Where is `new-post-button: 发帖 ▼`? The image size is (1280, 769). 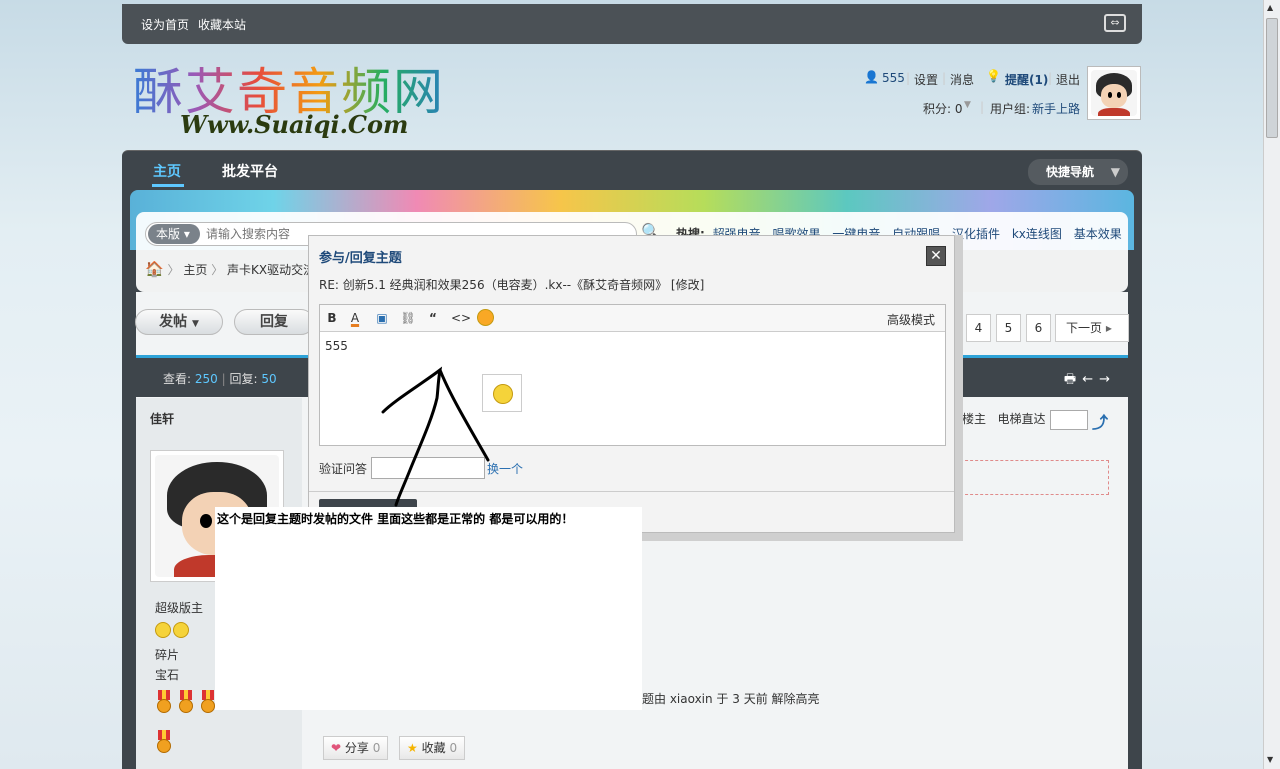
new-post-button: 发帖 ▼ is located at coordinates (179, 322).